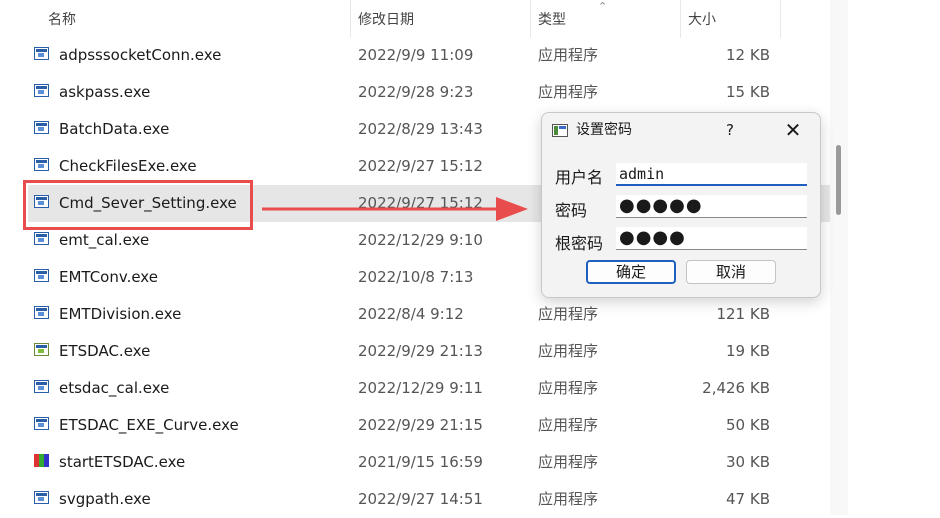  Describe the element at coordinates (560, 130) in the screenshot. I see `app-window-icon` at that location.